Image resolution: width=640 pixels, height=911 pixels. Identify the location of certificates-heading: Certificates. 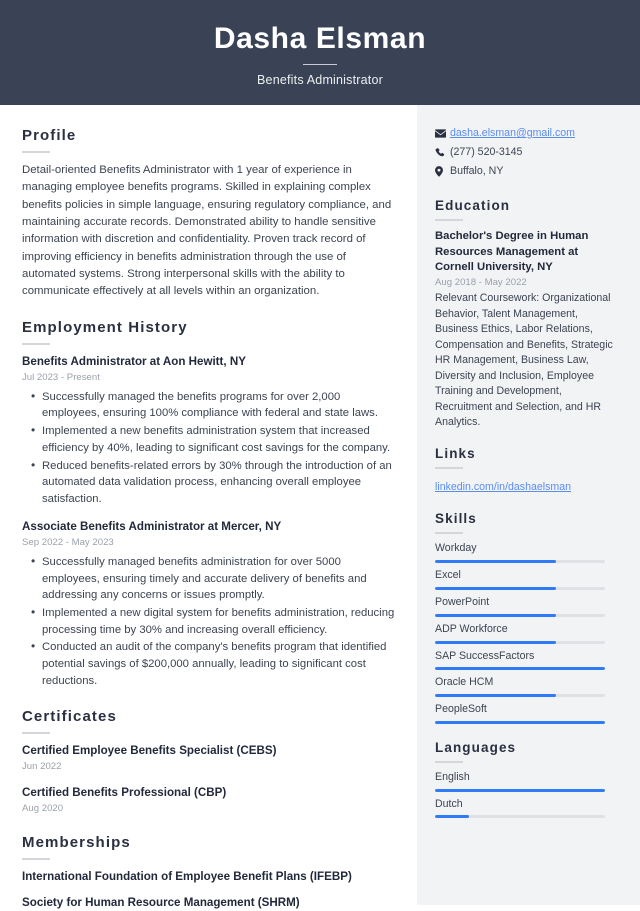
(69, 716).